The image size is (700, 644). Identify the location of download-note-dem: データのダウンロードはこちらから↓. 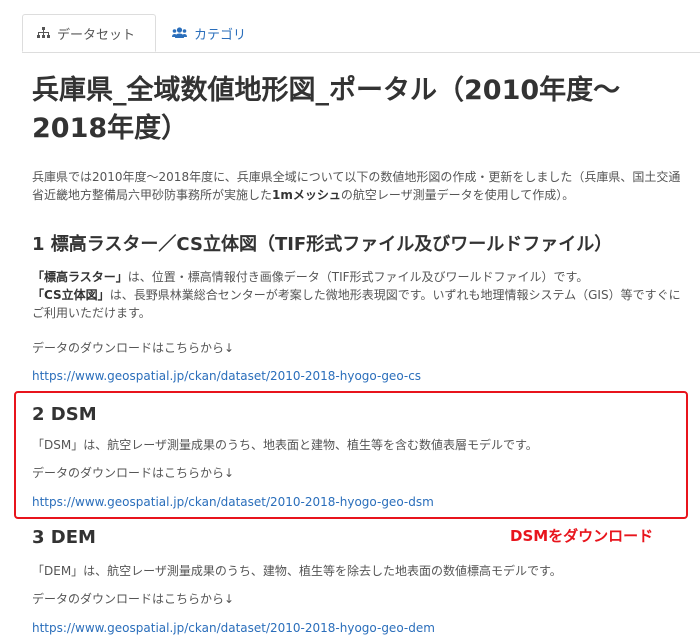
(133, 599).